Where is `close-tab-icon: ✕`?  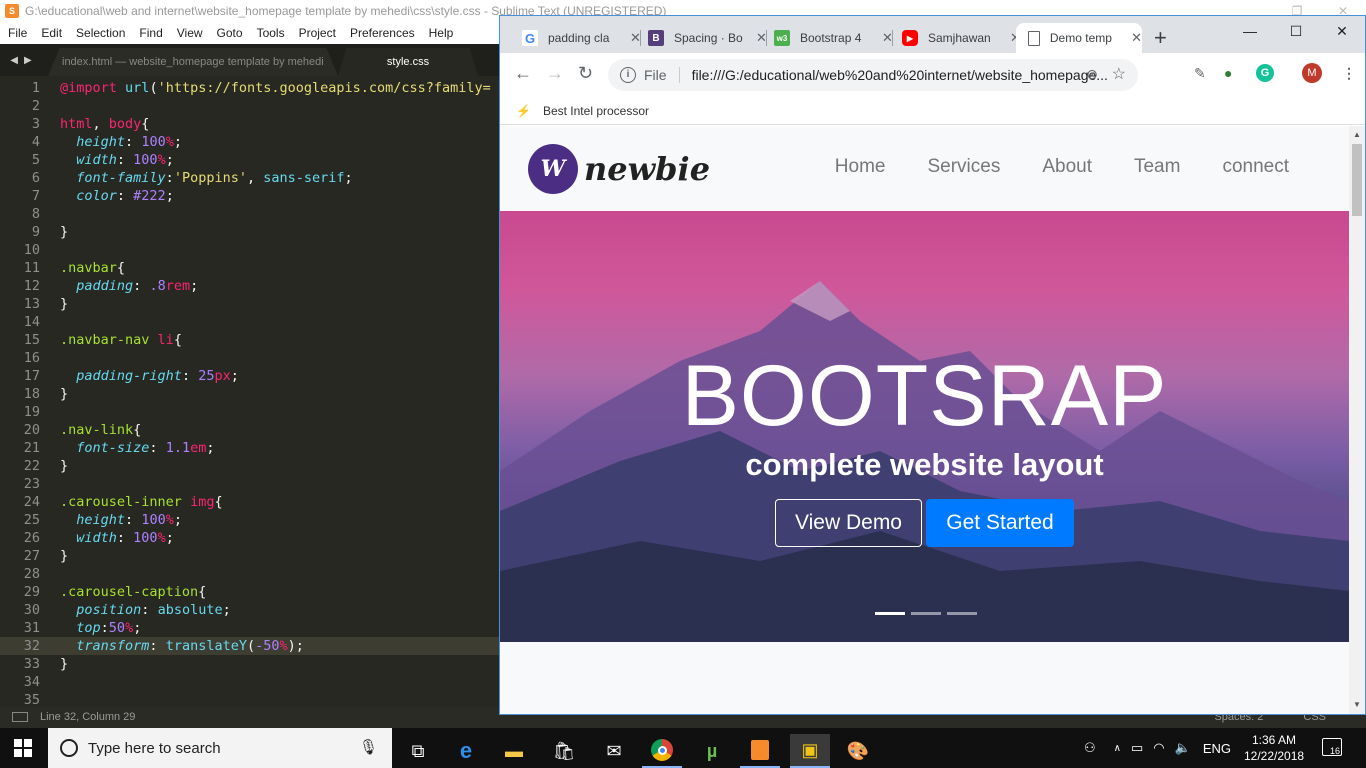 close-tab-icon: ✕ is located at coordinates (1136, 38).